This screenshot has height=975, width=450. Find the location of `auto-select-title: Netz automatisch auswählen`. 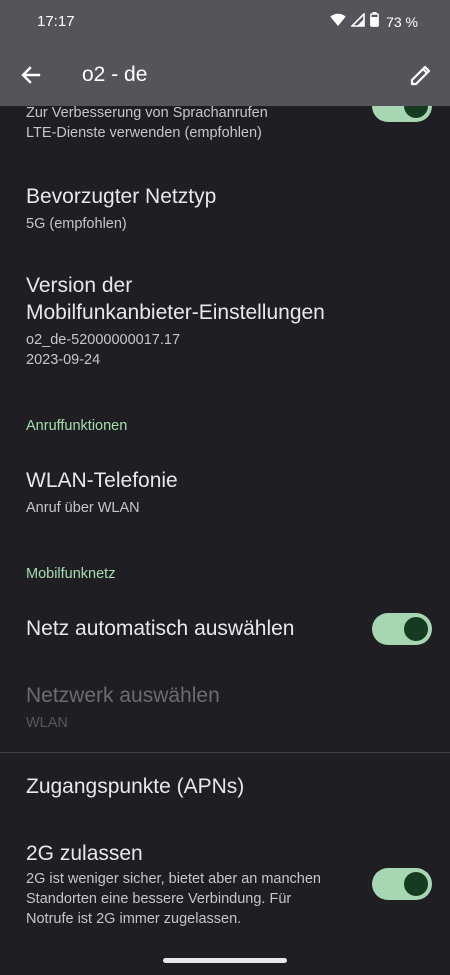

auto-select-title: Netz automatisch auswählen is located at coordinates (160, 628).